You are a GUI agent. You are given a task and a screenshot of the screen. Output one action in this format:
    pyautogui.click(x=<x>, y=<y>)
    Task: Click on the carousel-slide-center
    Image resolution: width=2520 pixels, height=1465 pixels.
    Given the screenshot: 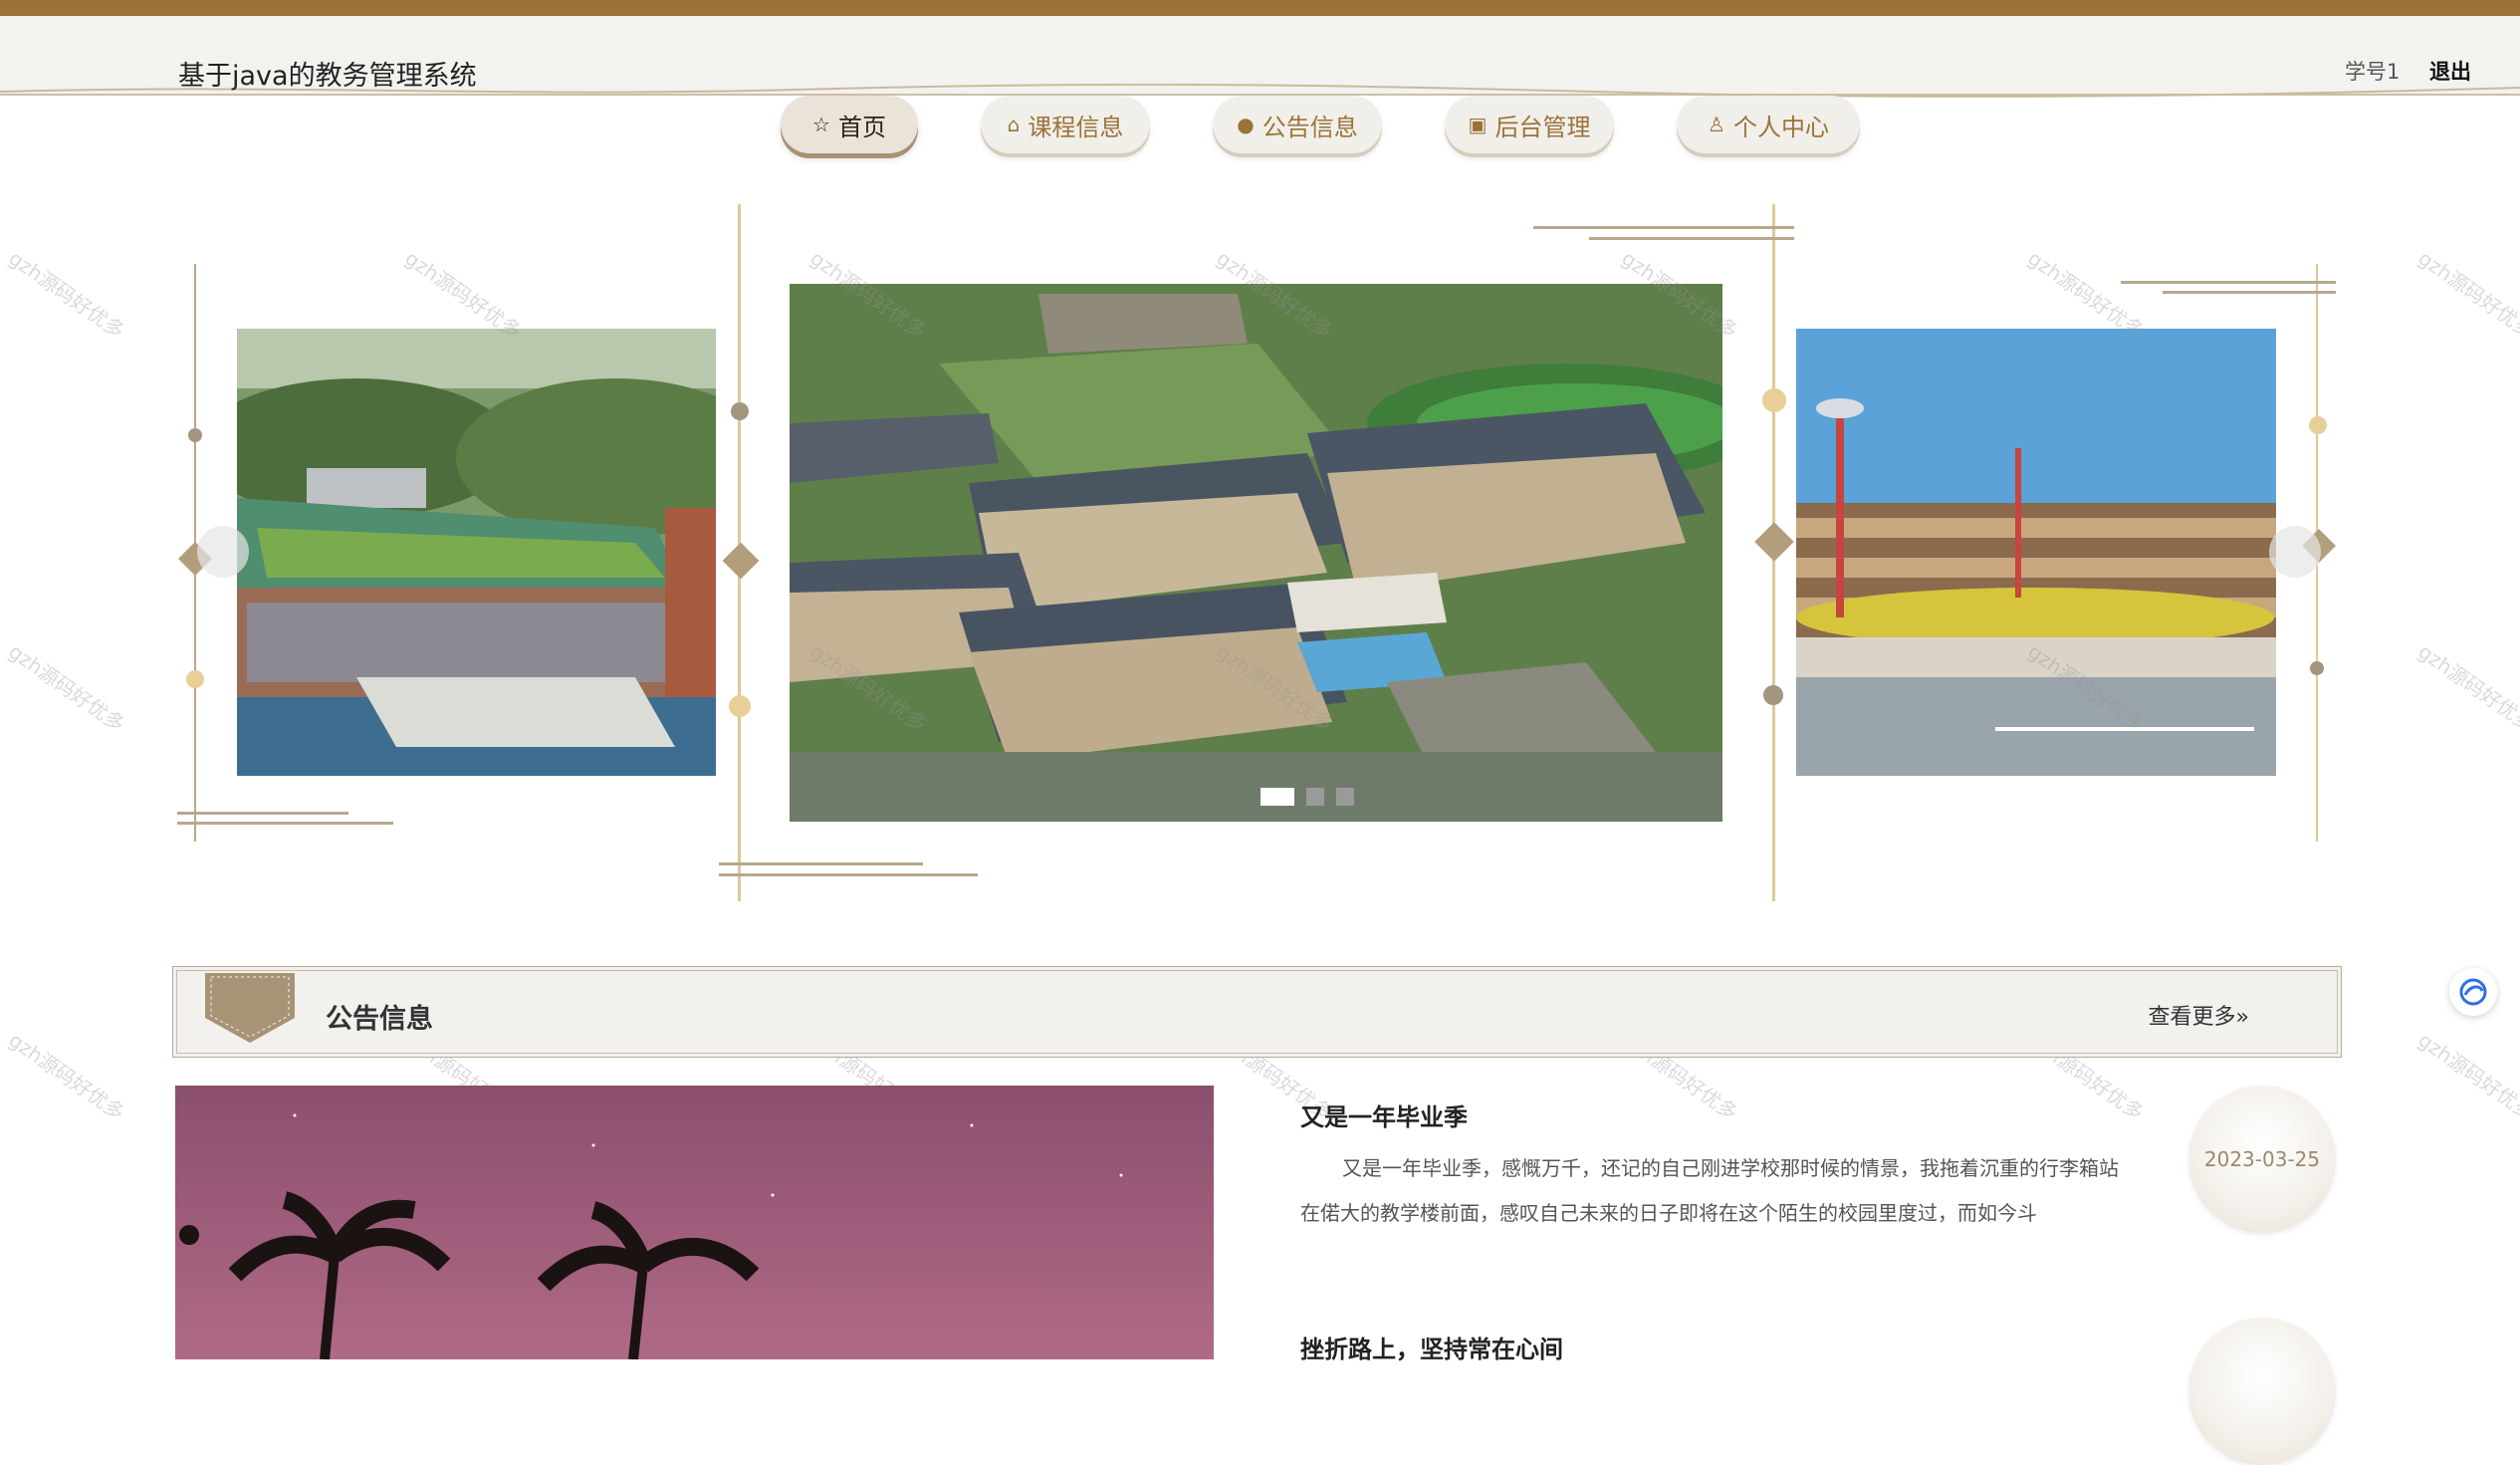 What is the action you would take?
    pyautogui.click(x=1256, y=553)
    